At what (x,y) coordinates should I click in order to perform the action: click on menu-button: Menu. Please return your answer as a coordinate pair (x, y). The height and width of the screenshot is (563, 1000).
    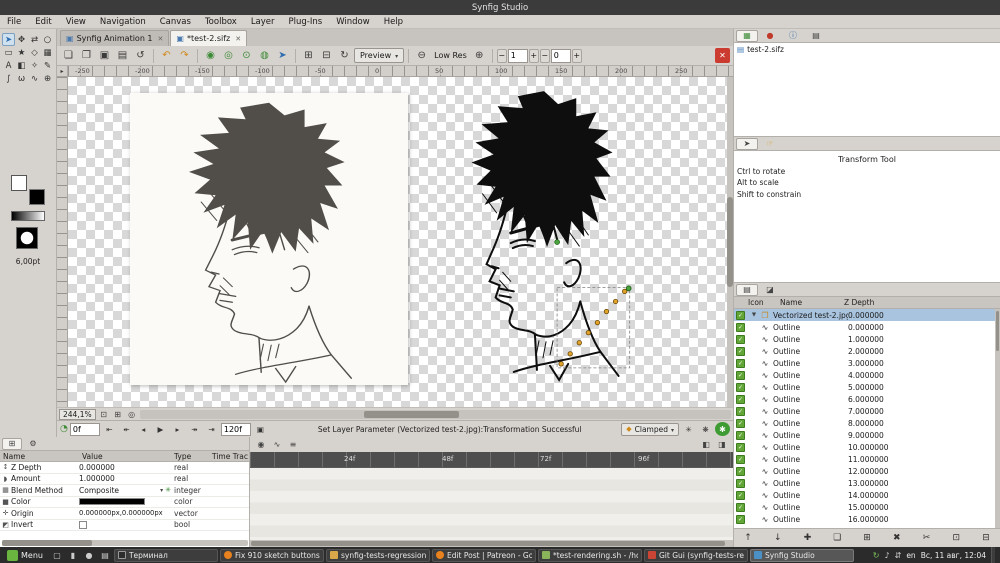
    Looking at the image, I should click on (25, 555).